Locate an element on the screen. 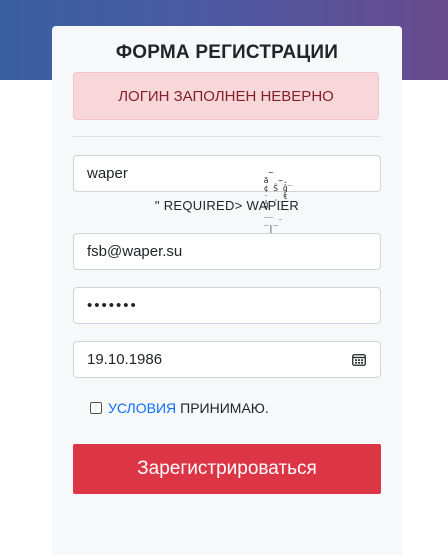 This screenshot has width=448, height=555. register-button: Зарегистрироваться is located at coordinates (227, 469).